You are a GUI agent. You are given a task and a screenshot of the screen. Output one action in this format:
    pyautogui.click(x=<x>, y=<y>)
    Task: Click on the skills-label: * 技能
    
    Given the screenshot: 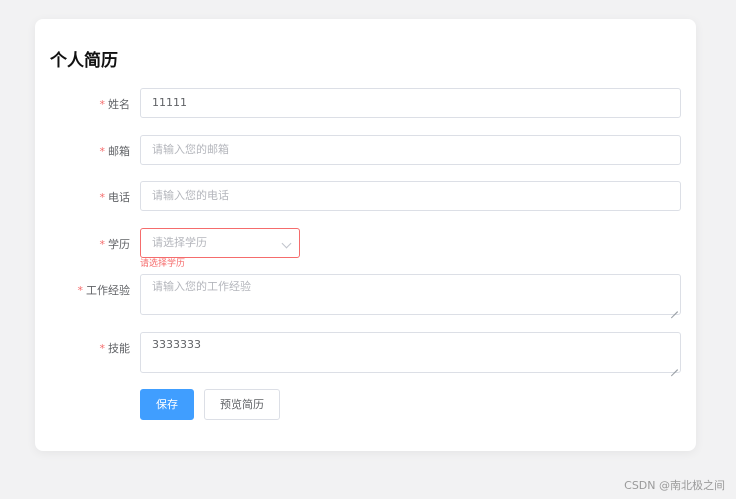 What is the action you would take?
    pyautogui.click(x=115, y=348)
    